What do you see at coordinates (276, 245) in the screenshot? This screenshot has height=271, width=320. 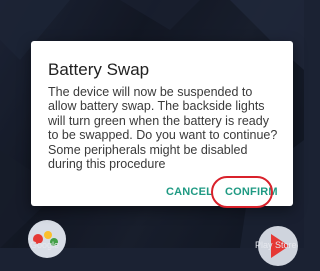 I see `dock-label-play-store: Play Store` at bounding box center [276, 245].